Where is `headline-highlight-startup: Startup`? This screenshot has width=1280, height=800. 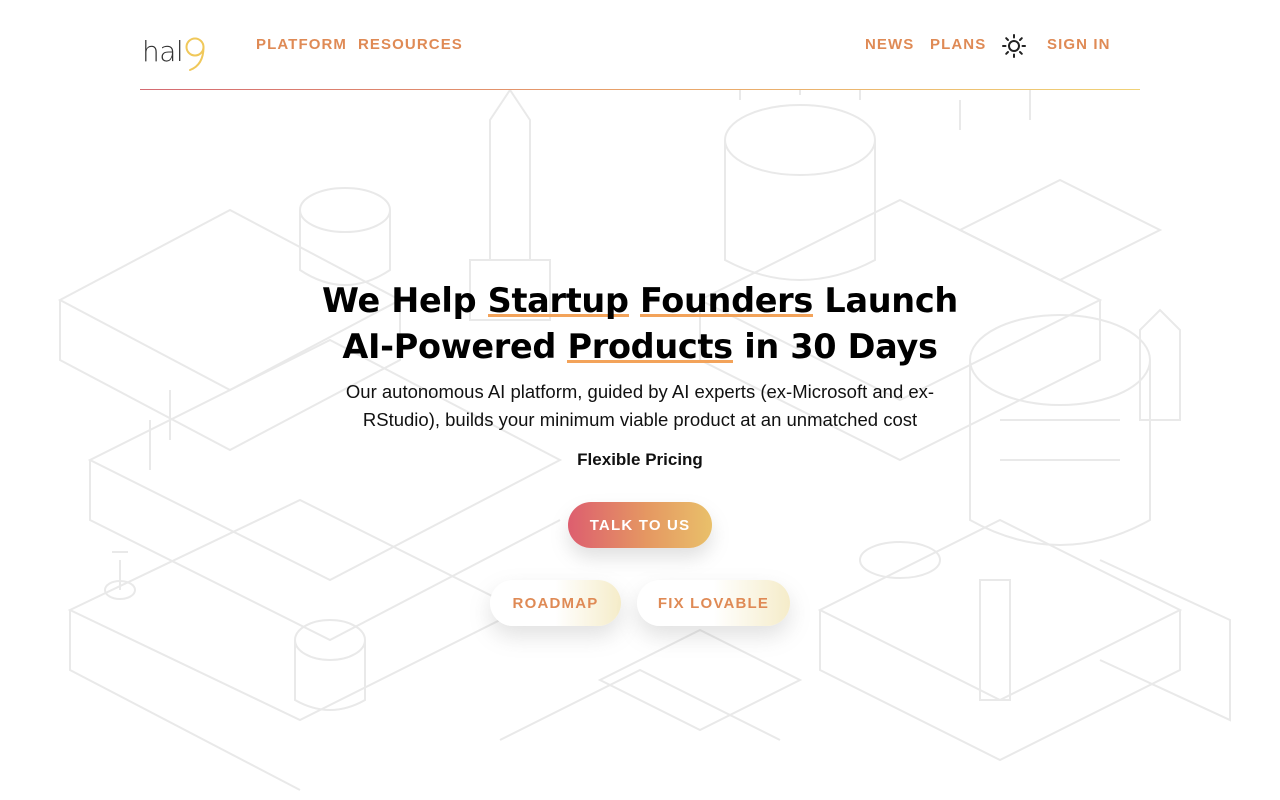 headline-highlight-startup: Startup is located at coordinates (558, 301).